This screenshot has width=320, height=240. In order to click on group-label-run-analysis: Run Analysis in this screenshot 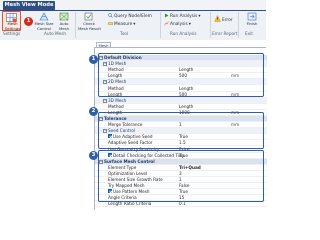, I will do `click(183, 33)`.